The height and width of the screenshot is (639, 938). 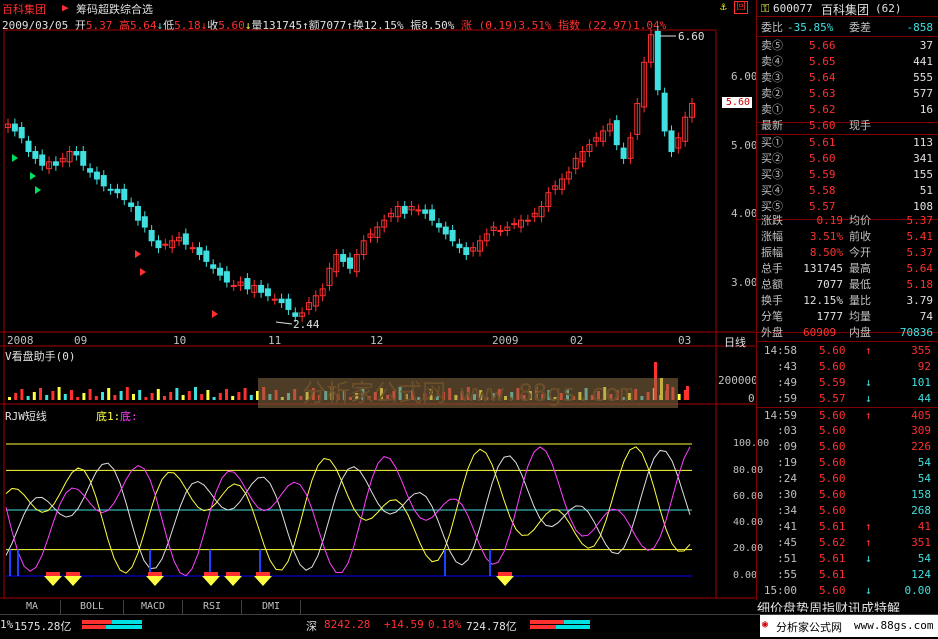 I want to click on outer-value: 60909, so click(x=820, y=332).